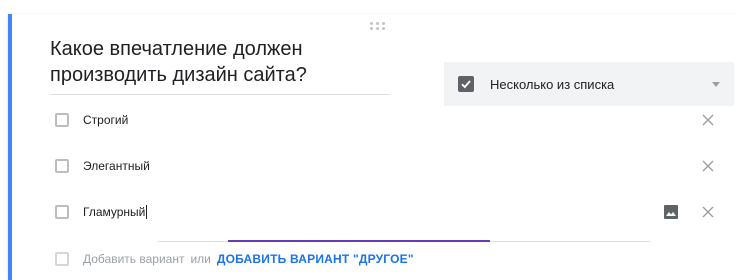 The width and height of the screenshot is (737, 280). I want to click on option-row: Элегантный, so click(390, 166).